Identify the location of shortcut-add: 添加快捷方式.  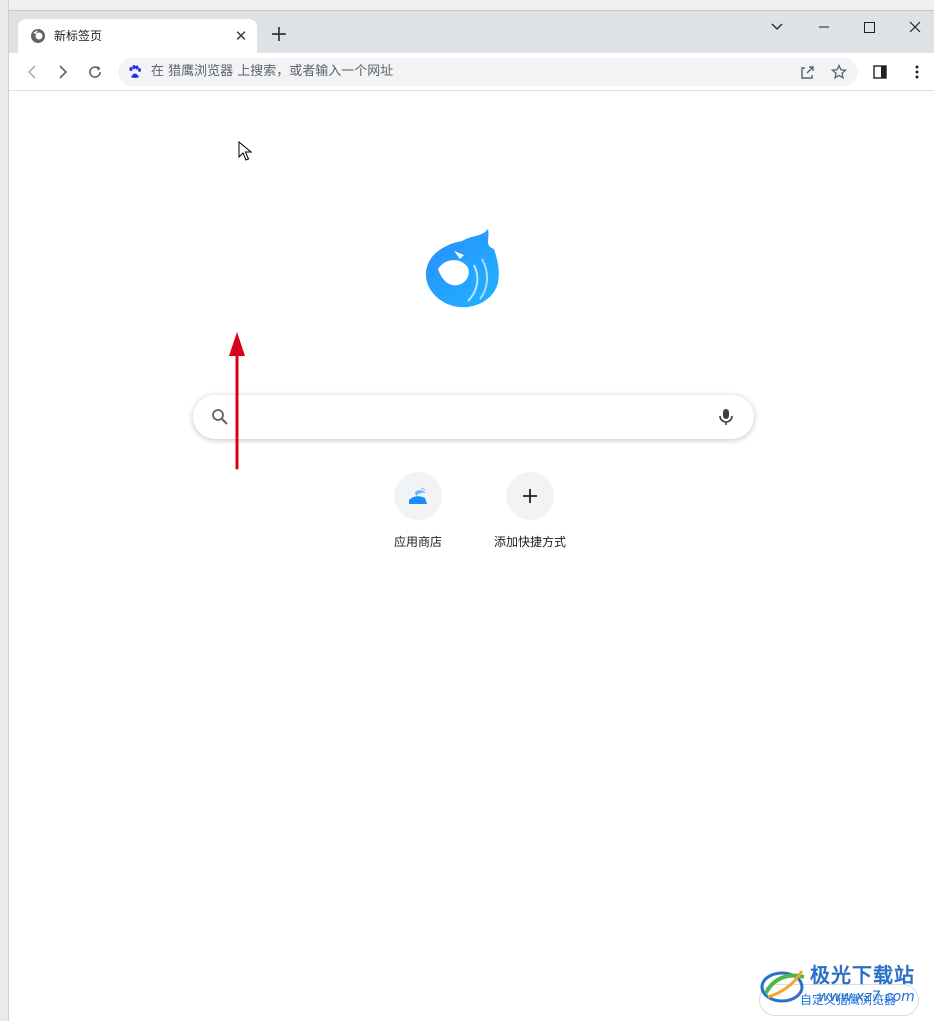
(530, 517).